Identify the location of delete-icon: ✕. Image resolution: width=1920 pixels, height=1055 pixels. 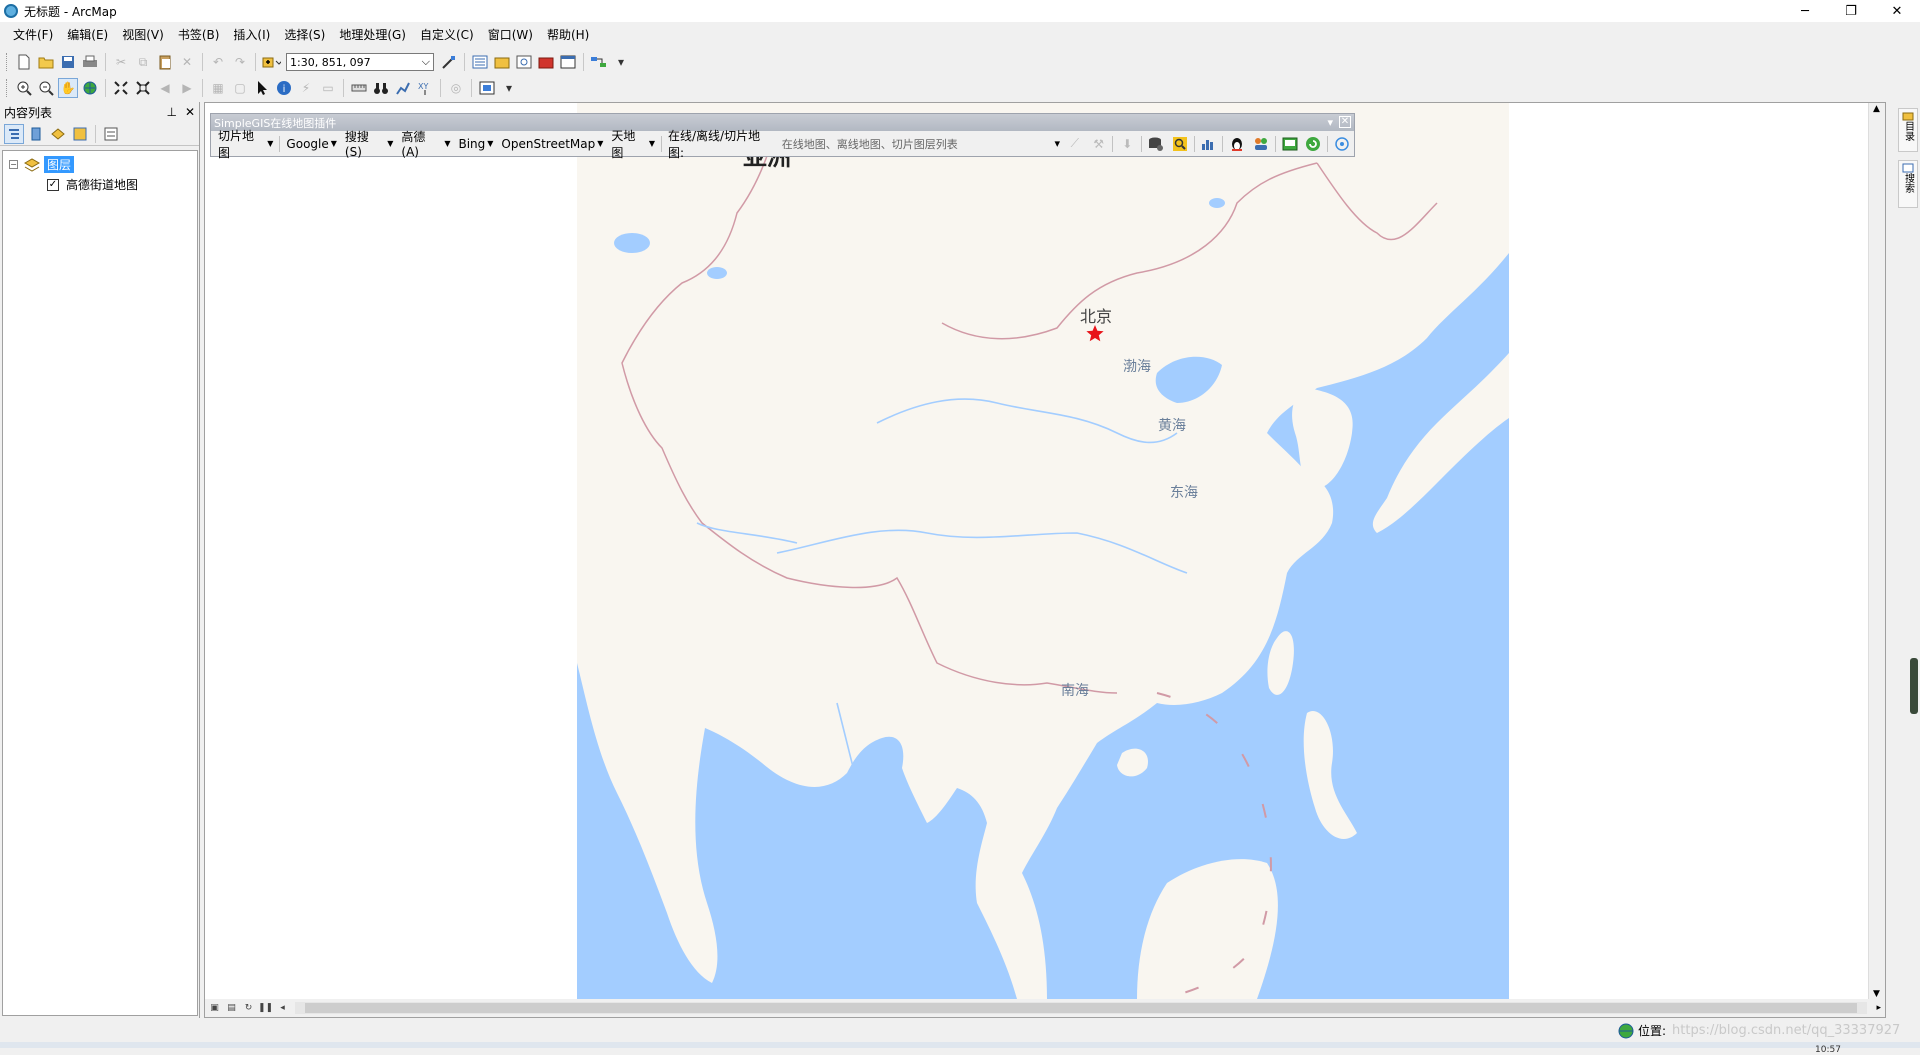
(187, 62).